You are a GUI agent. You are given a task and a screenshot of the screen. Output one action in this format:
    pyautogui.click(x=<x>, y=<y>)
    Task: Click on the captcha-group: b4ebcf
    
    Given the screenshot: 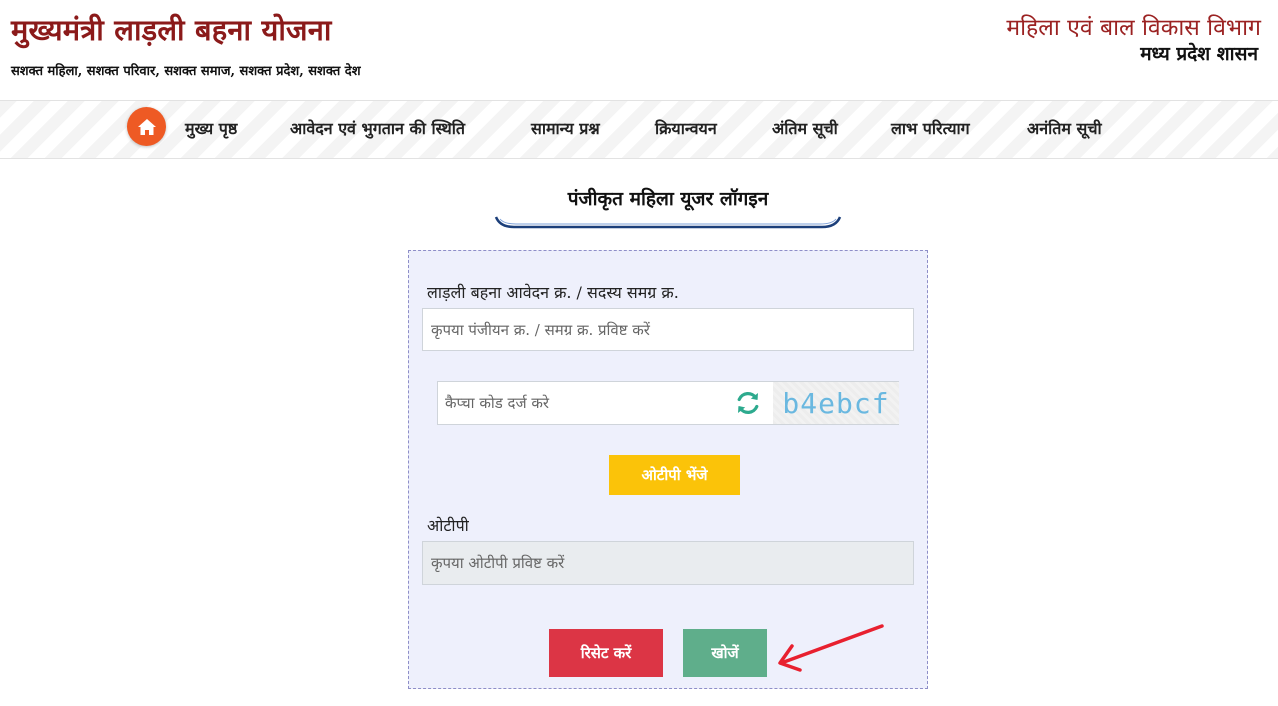 What is the action you would take?
    pyautogui.click(x=668, y=403)
    